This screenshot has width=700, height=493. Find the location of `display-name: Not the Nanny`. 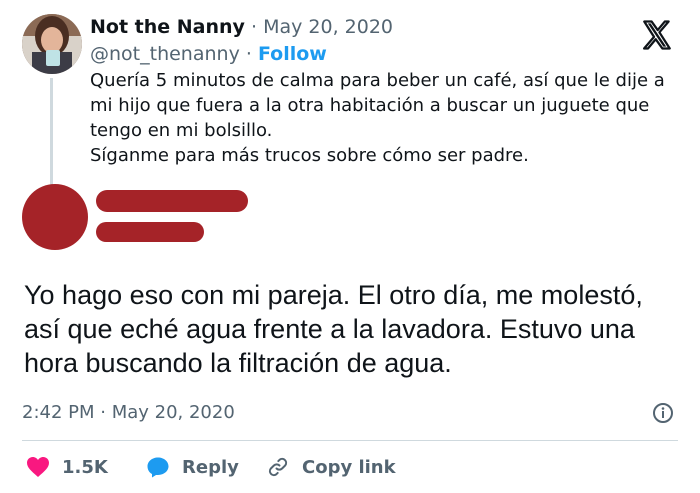

display-name: Not the Nanny is located at coordinates (167, 27).